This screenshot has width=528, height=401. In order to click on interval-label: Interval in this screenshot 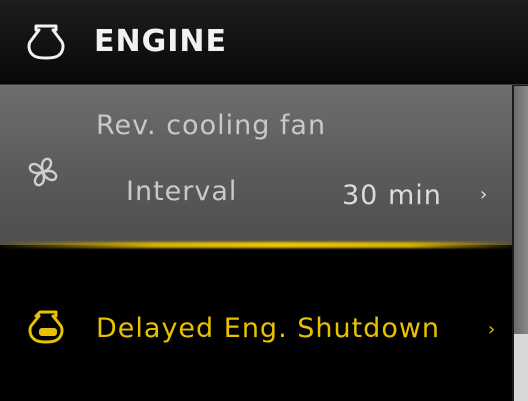, I will do `click(182, 191)`.